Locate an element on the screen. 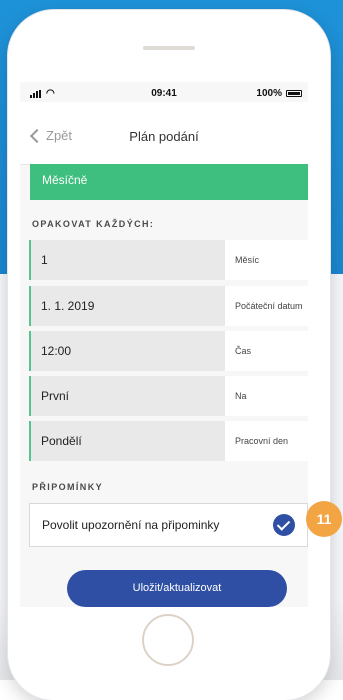  battery-percent: 100% is located at coordinates (269, 93).